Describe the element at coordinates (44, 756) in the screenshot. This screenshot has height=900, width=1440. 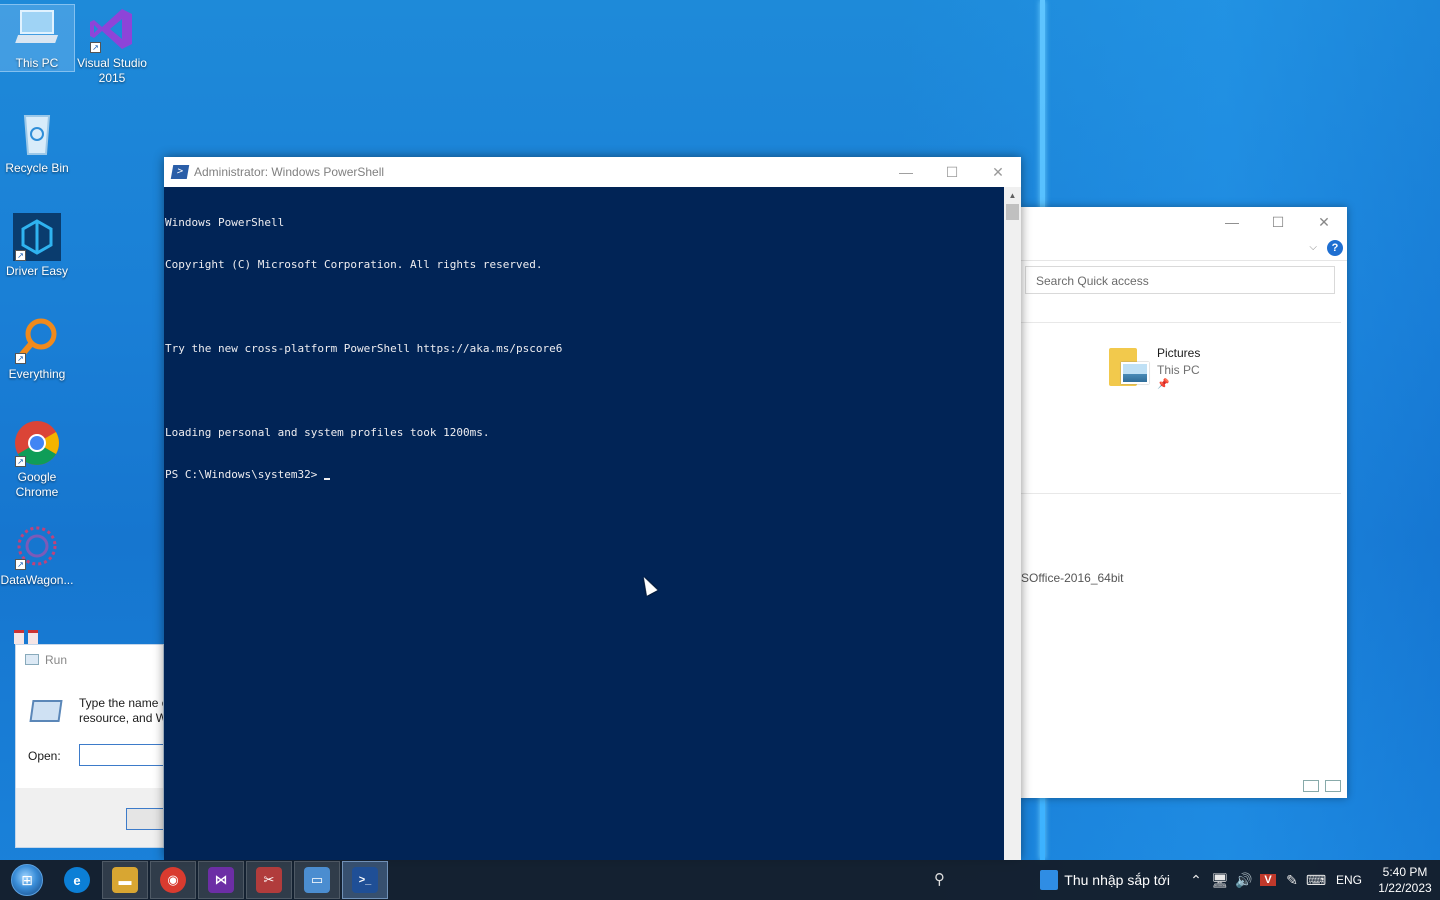
I see `run-open-label: Open:` at that location.